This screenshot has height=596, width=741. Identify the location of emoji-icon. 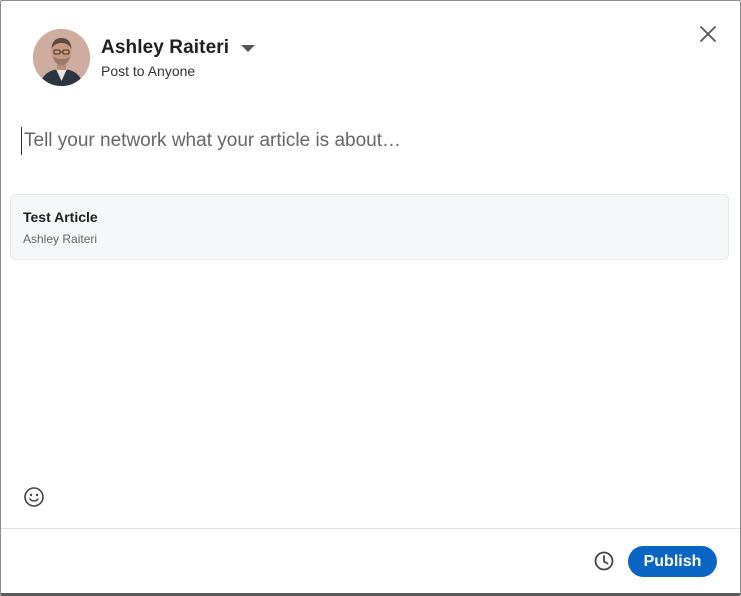
(34, 497).